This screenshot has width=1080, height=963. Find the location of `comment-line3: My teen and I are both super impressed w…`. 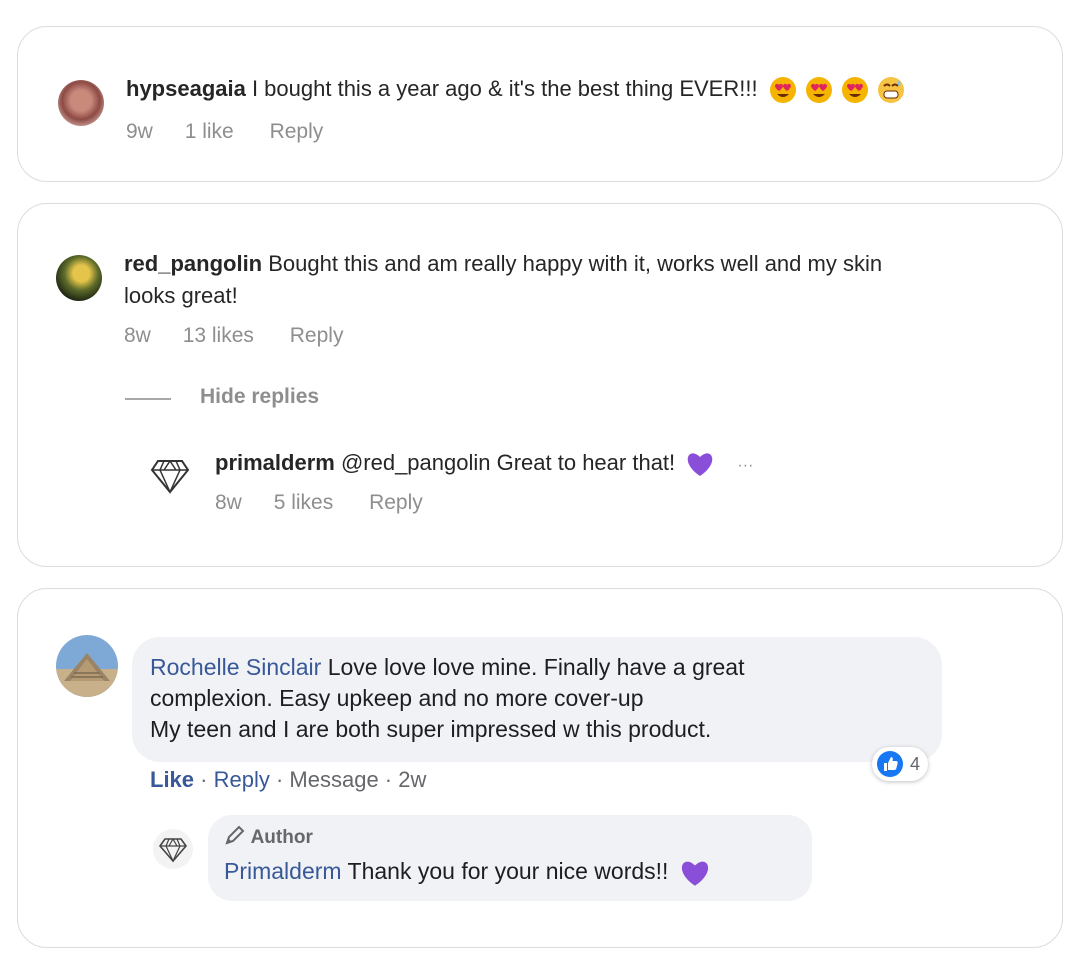

comment-line3: My teen and I are both super impressed w… is located at coordinates (431, 729).